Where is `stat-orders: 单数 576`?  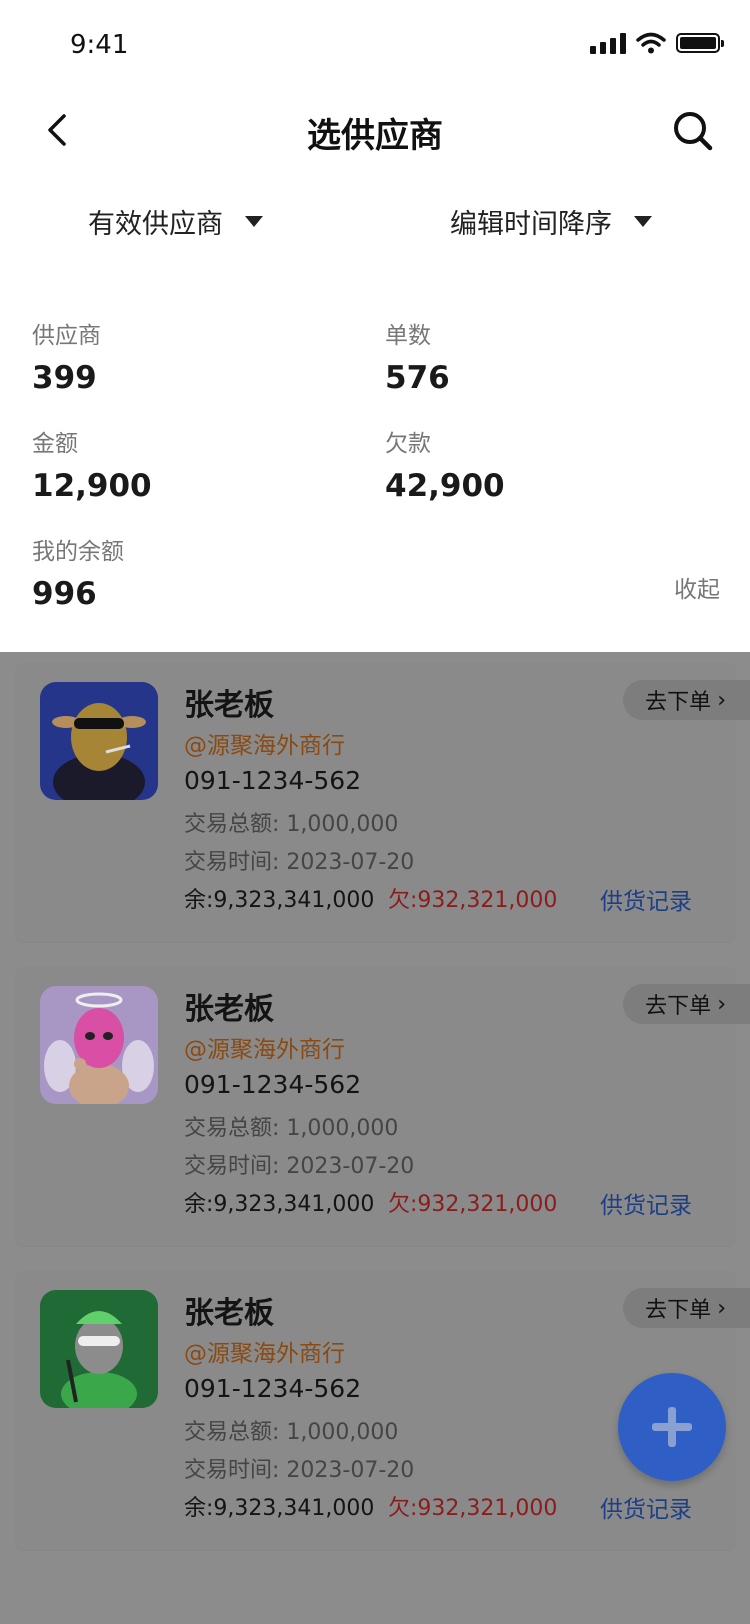
stat-orders: 单数 576 is located at coordinates (535, 356).